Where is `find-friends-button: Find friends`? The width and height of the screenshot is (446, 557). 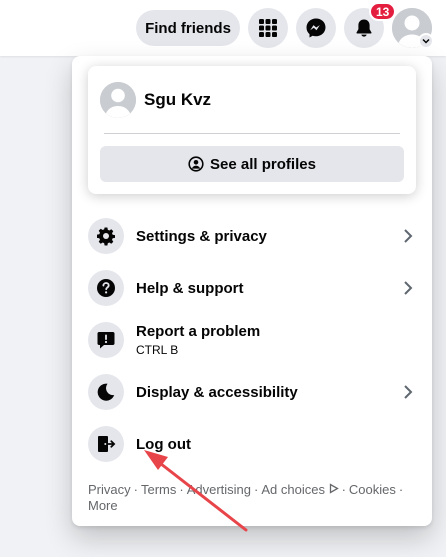 find-friends-button: Find friends is located at coordinates (188, 28).